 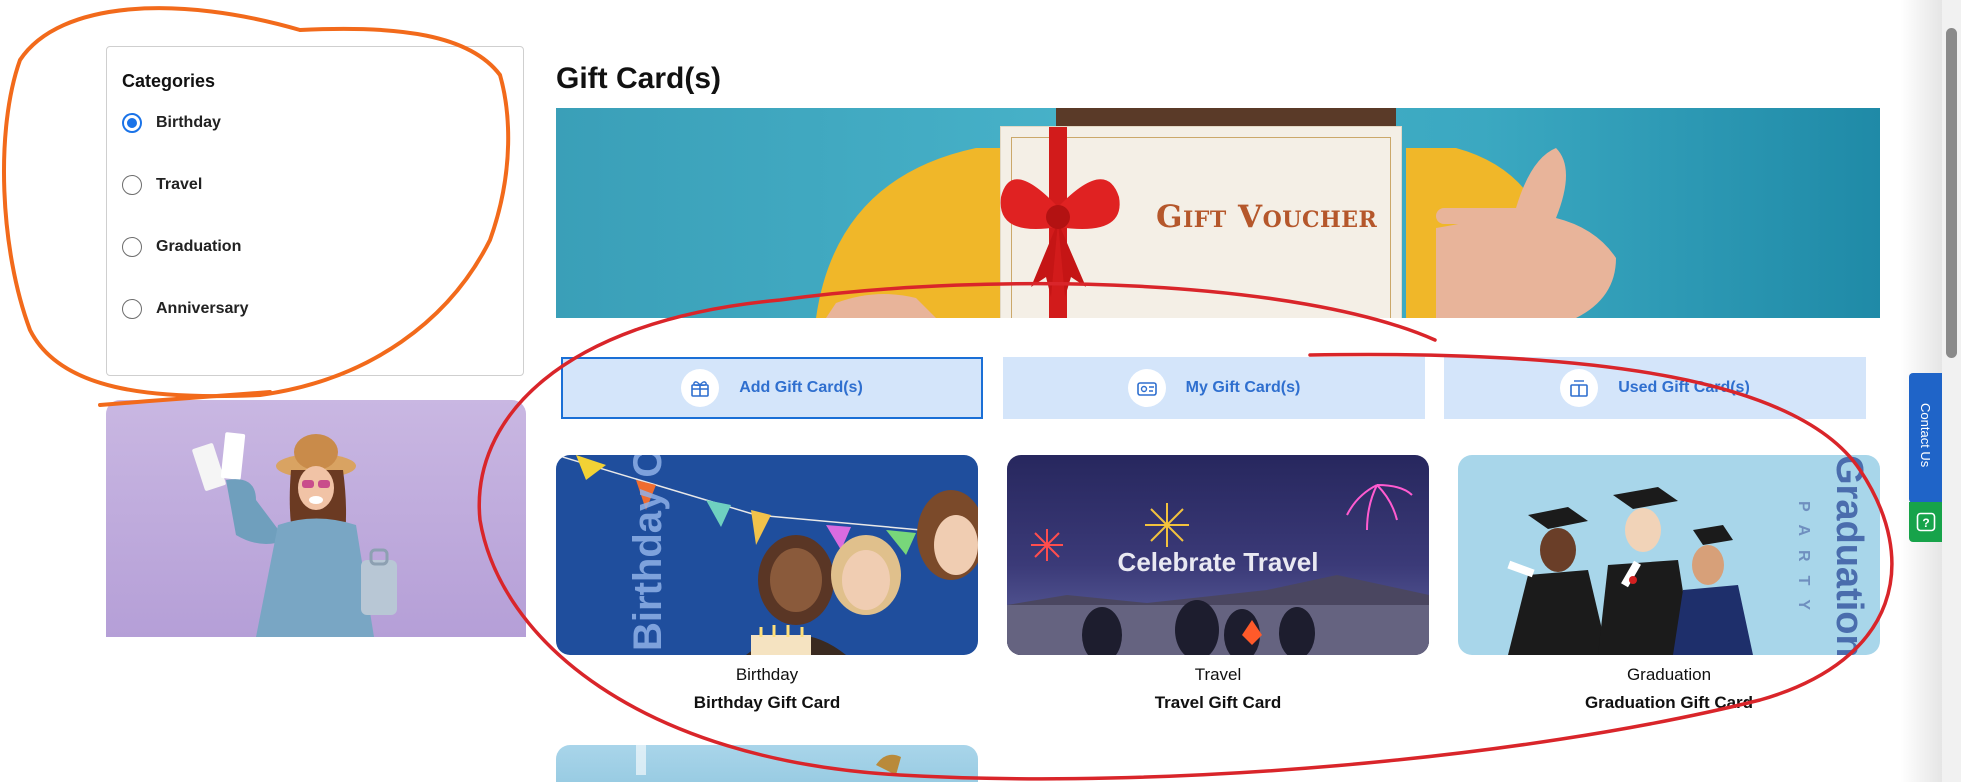 I want to click on tab-label: Used Gift Card(s), so click(x=1684, y=387).